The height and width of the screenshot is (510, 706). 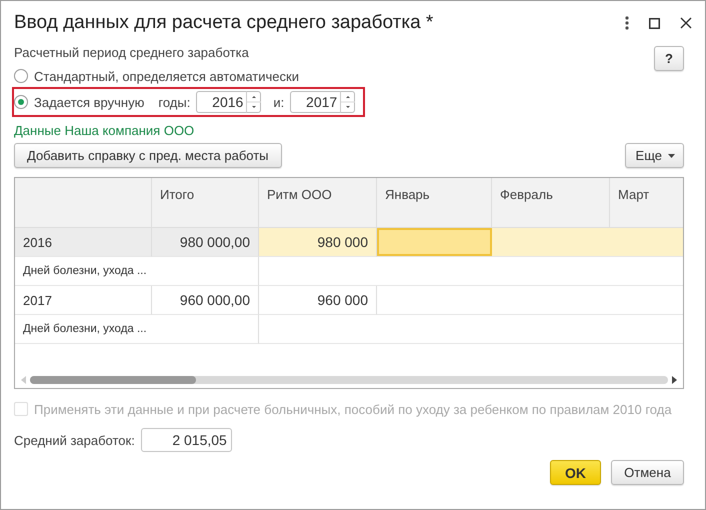 What do you see at coordinates (647, 472) in the screenshot?
I see `cancel-button: Отмена` at bounding box center [647, 472].